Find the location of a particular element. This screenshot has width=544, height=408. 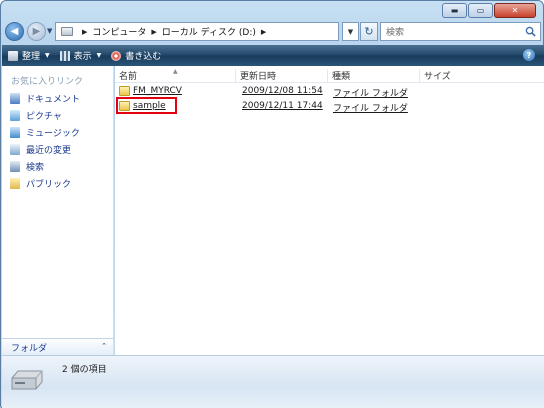

folder-icon is located at coordinates (124, 91).